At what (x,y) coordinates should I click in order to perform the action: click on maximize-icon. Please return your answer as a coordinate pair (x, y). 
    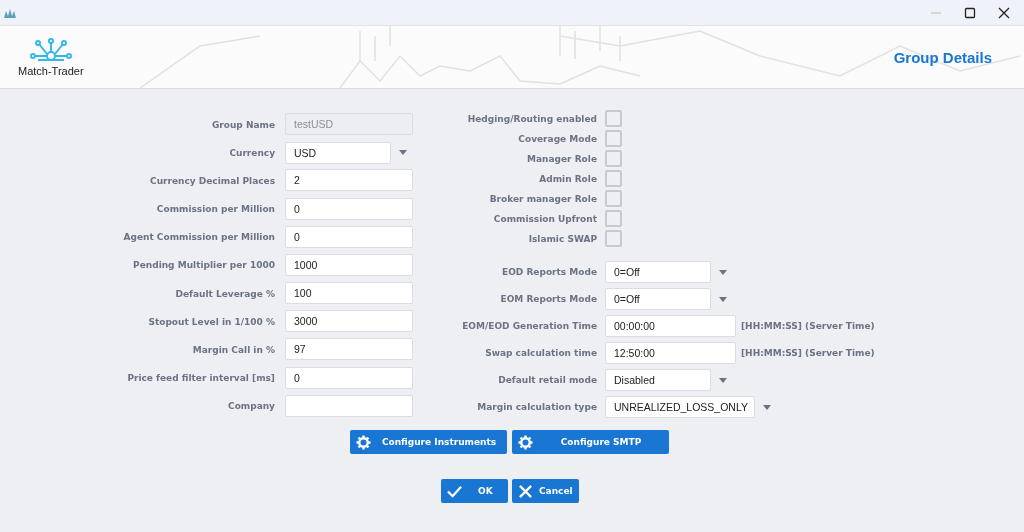
    Looking at the image, I should click on (970, 12).